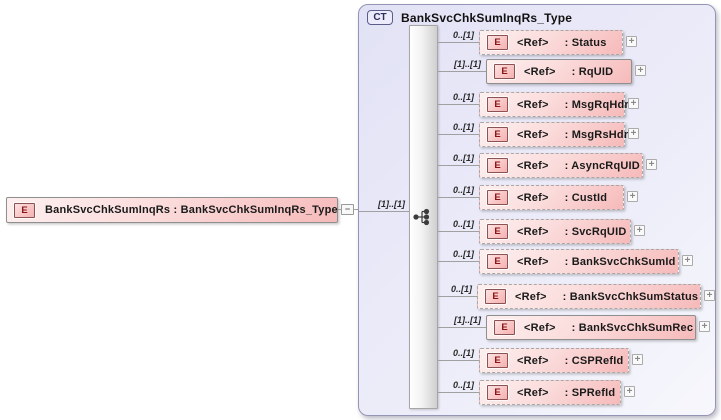 This screenshot has width=721, height=420. What do you see at coordinates (559, 71) in the screenshot?
I see `element-node-rquid: E <Ref> : RqUID` at bounding box center [559, 71].